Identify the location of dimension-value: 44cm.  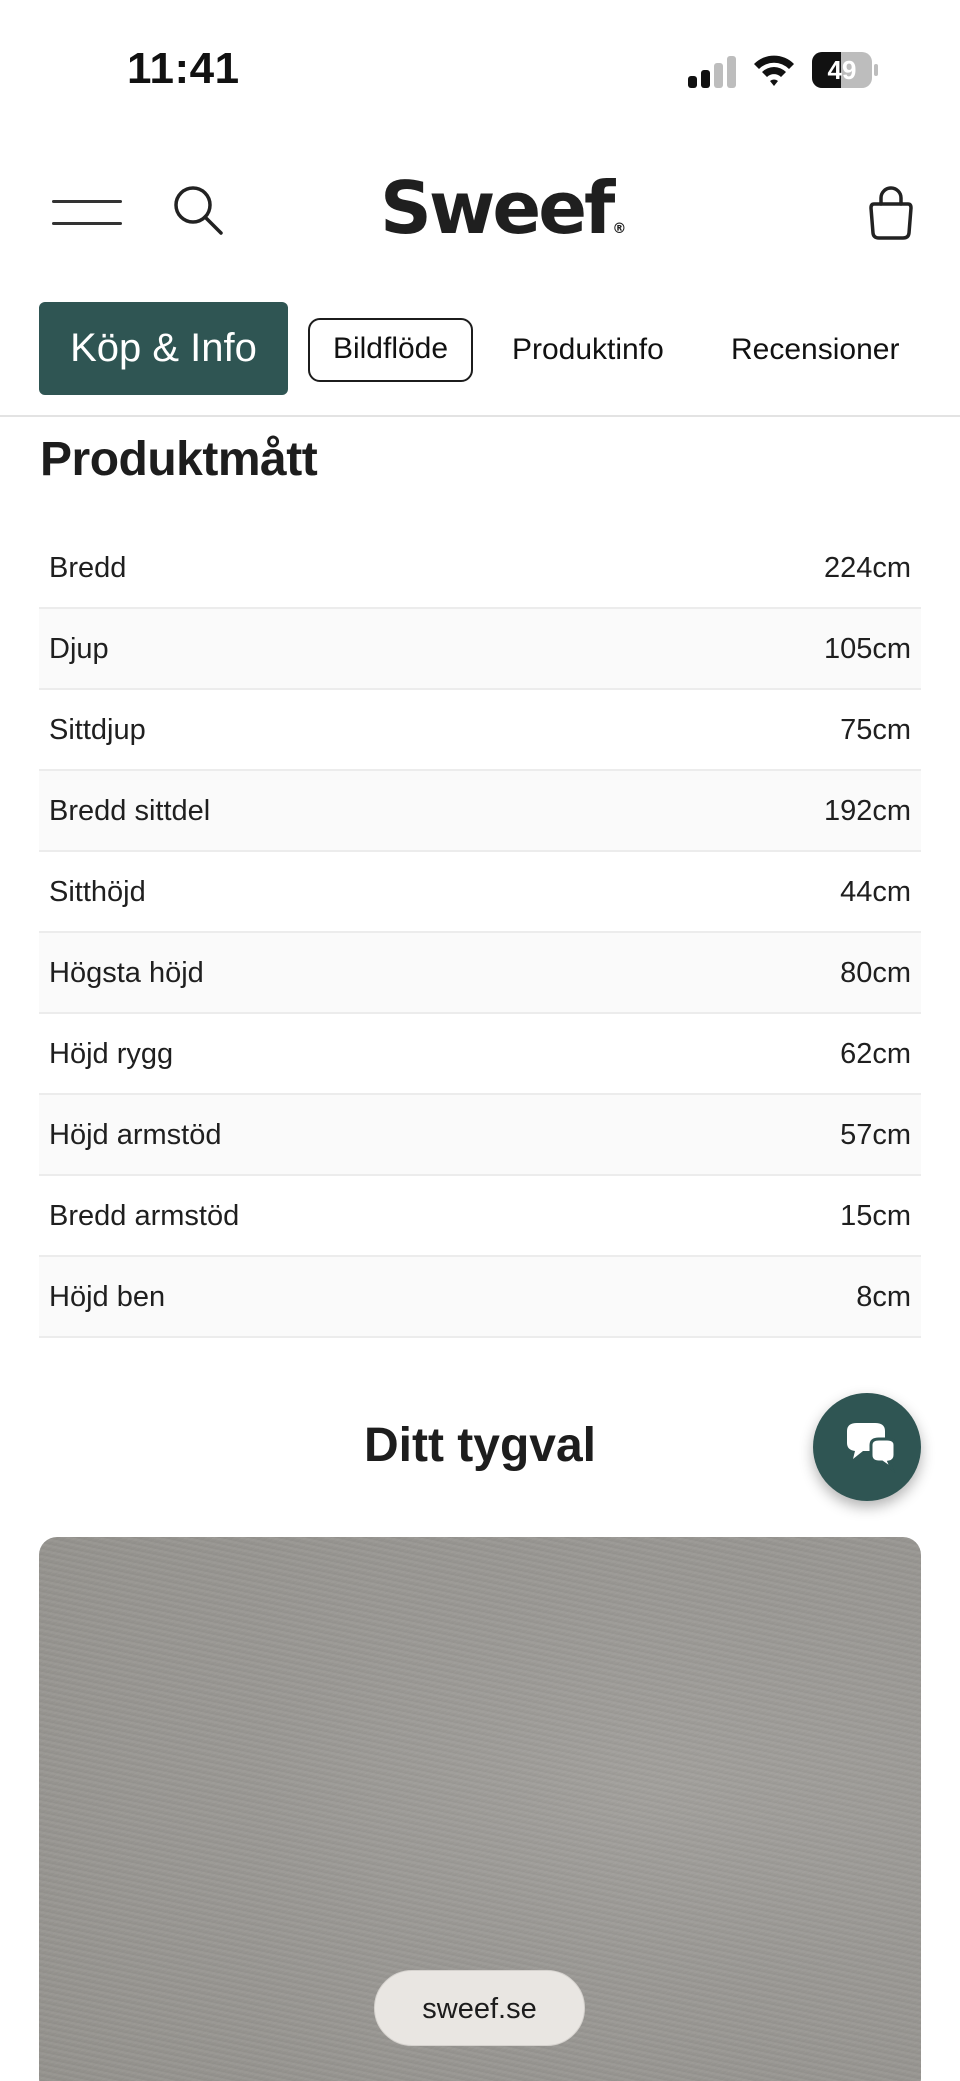
(875, 892).